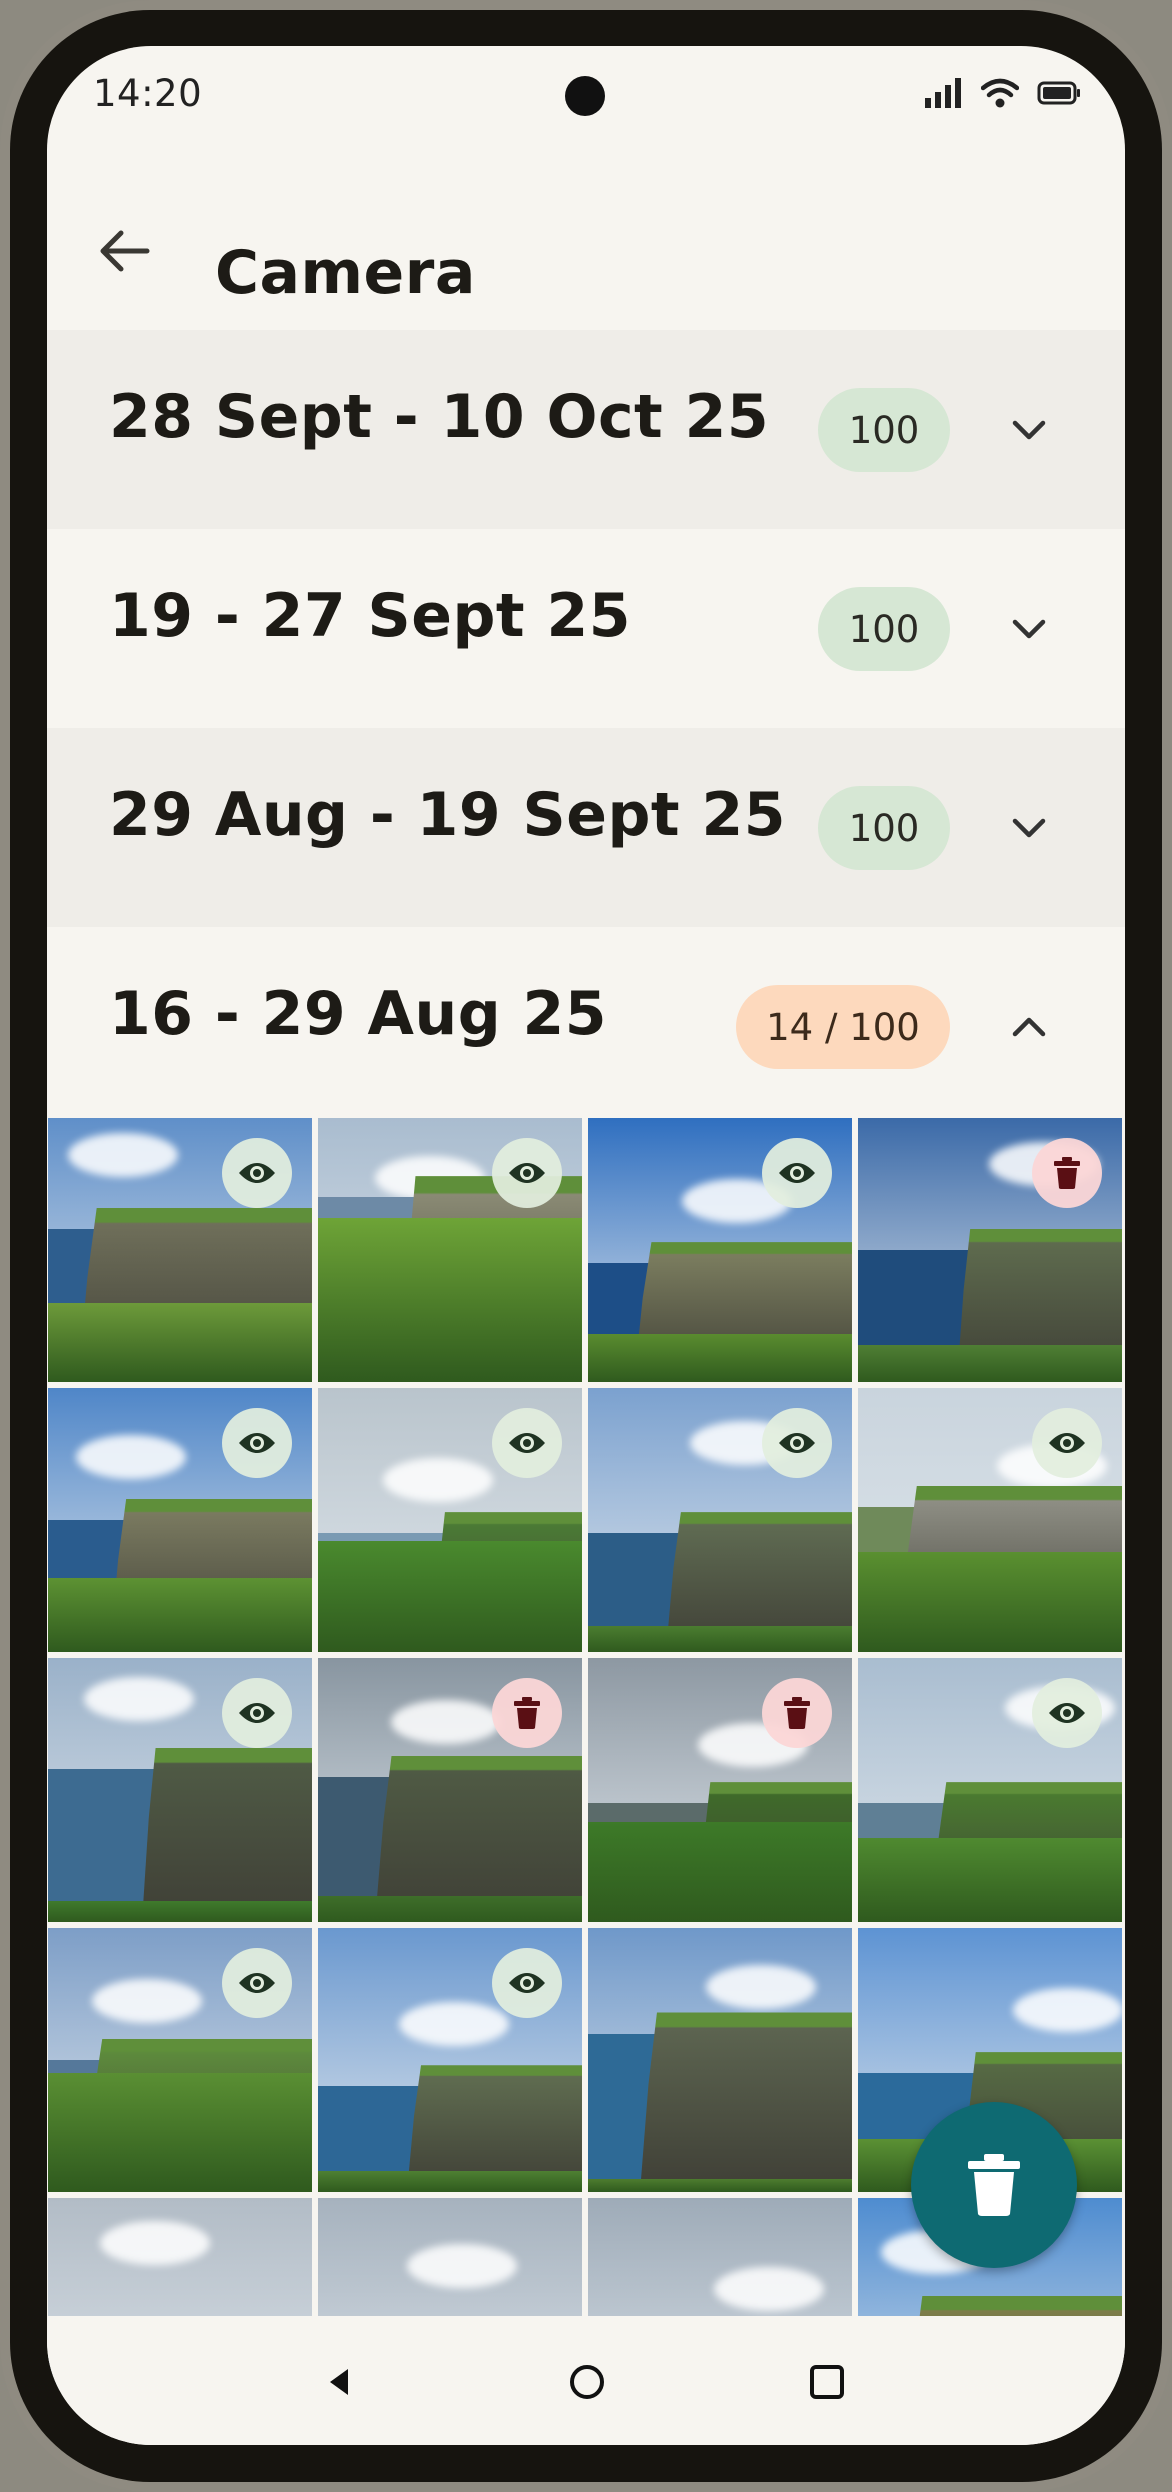 The width and height of the screenshot is (1172, 2492). I want to click on date-group-4: 16 - 29 Aug 25 14 / 100, so click(586, 1026).